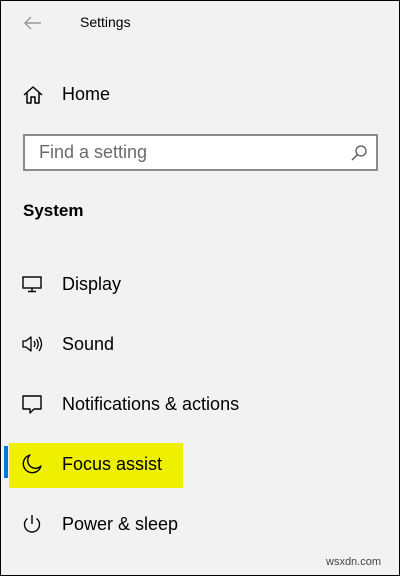 The image size is (400, 576). What do you see at coordinates (200, 344) in the screenshot?
I see `nav-item-sound: Sound` at bounding box center [200, 344].